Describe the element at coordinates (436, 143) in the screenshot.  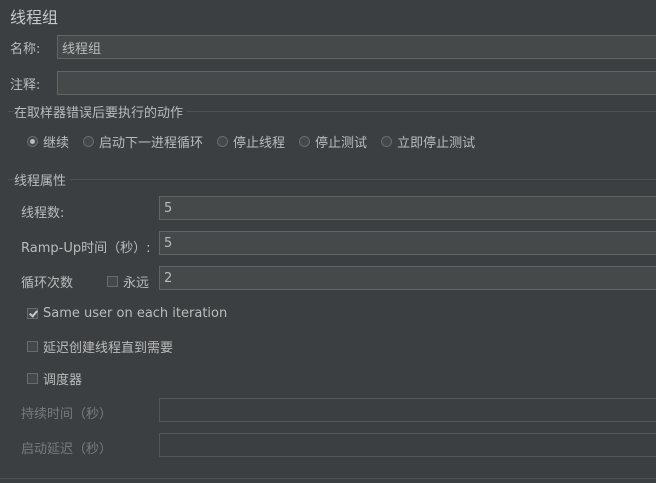
I see `radio-stop-test-now-label: 立即停止测试` at that location.